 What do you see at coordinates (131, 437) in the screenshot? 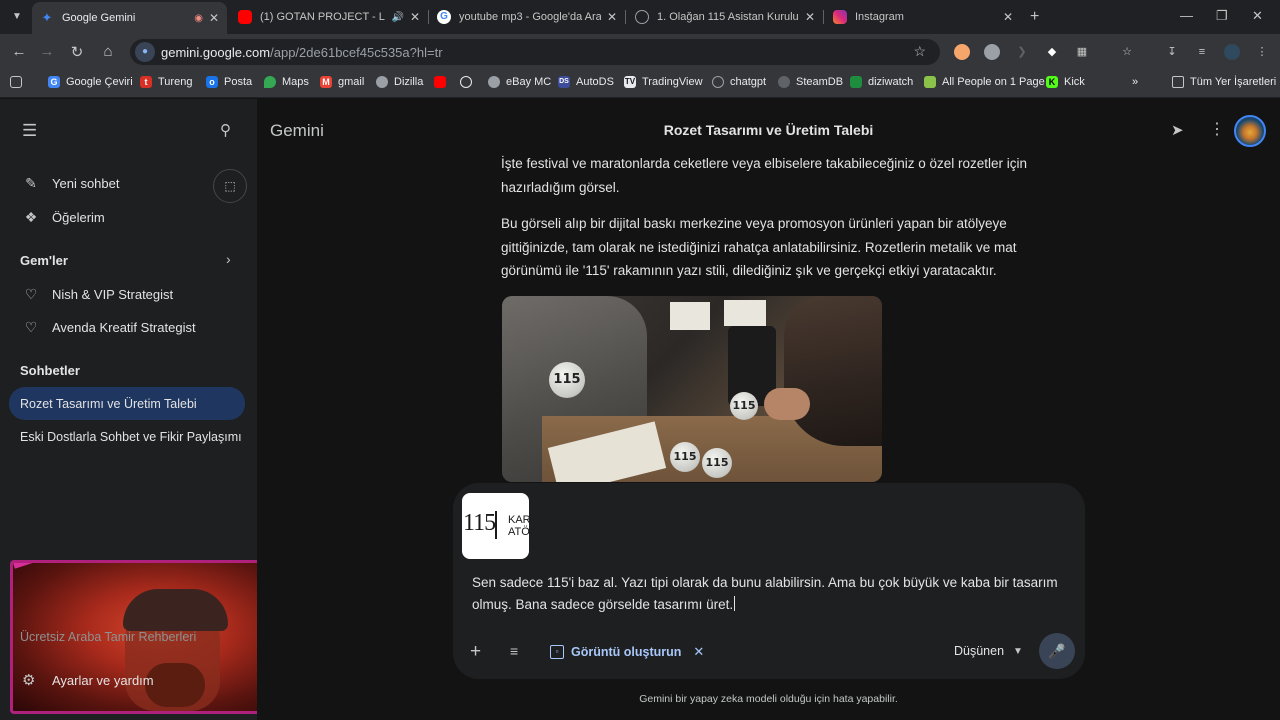
I see `chat-item-eski-dostlar: Eski Dostlarla Sohbet ve Fikir Paylaşımı` at bounding box center [131, 437].